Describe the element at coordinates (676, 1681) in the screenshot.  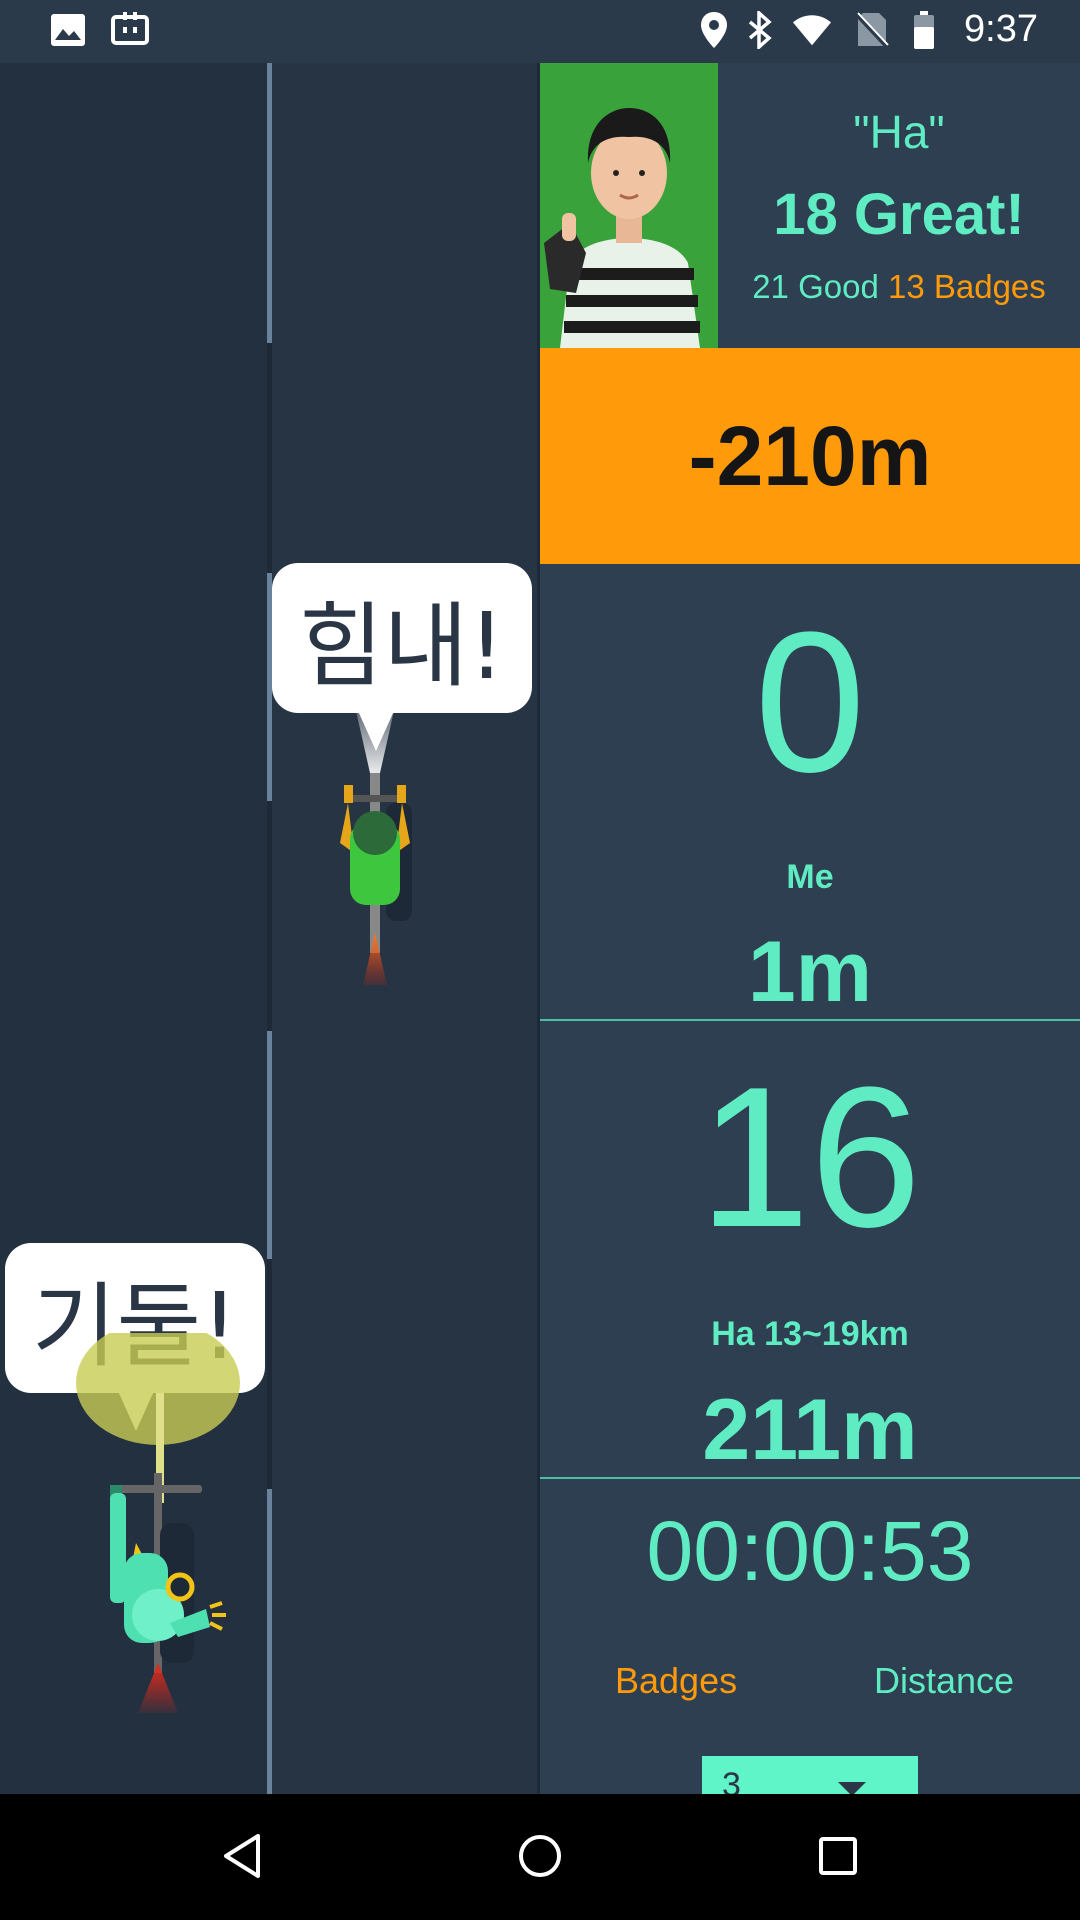
I see `tab-badges: Badges` at that location.